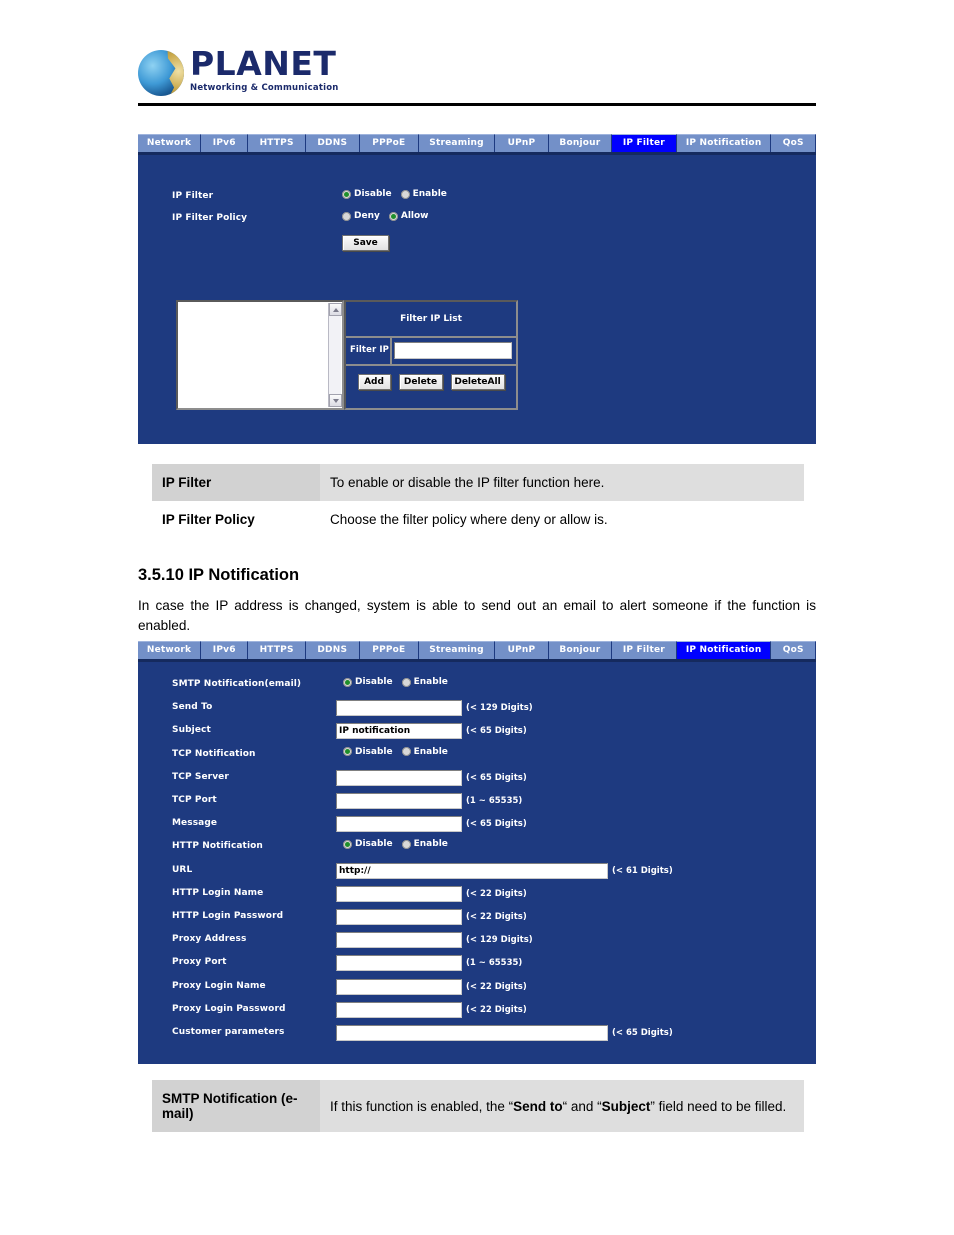 The image size is (954, 1235). Describe the element at coordinates (477, 104) in the screenshot. I see `header-rule` at that location.